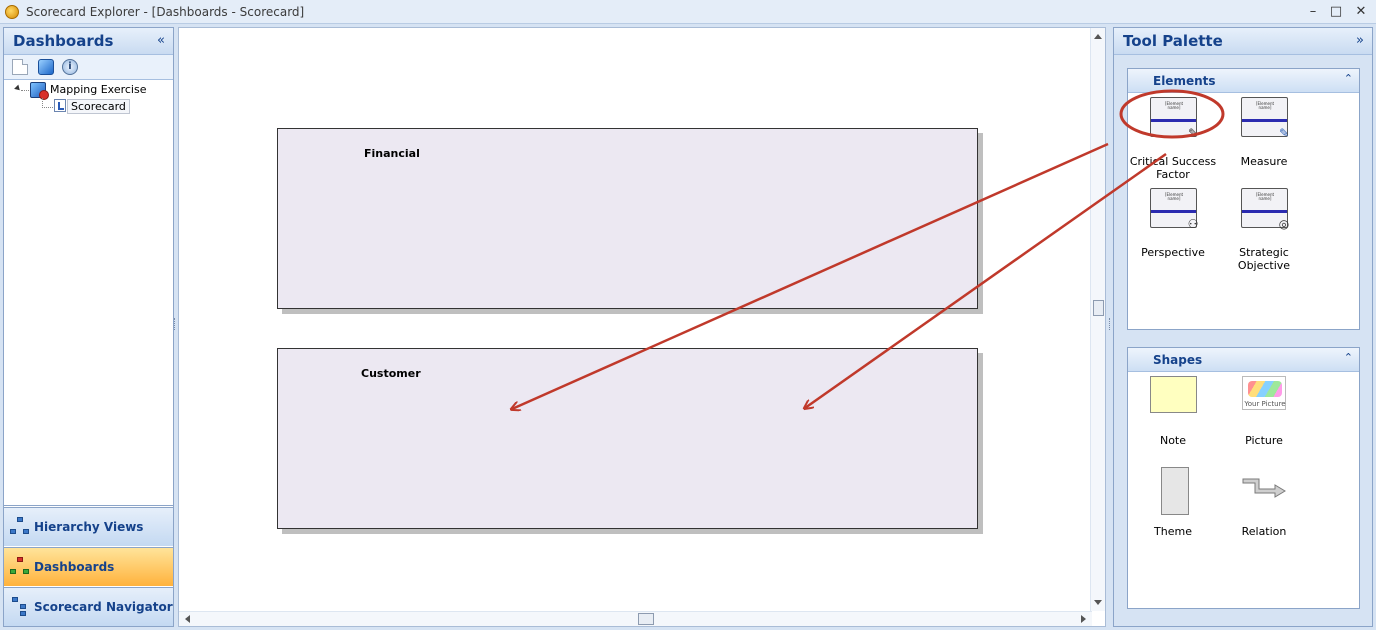 Image resolution: width=1376 pixels, height=630 pixels. What do you see at coordinates (627, 218) in the screenshot?
I see `perspective-box-financial: Financial` at bounding box center [627, 218].